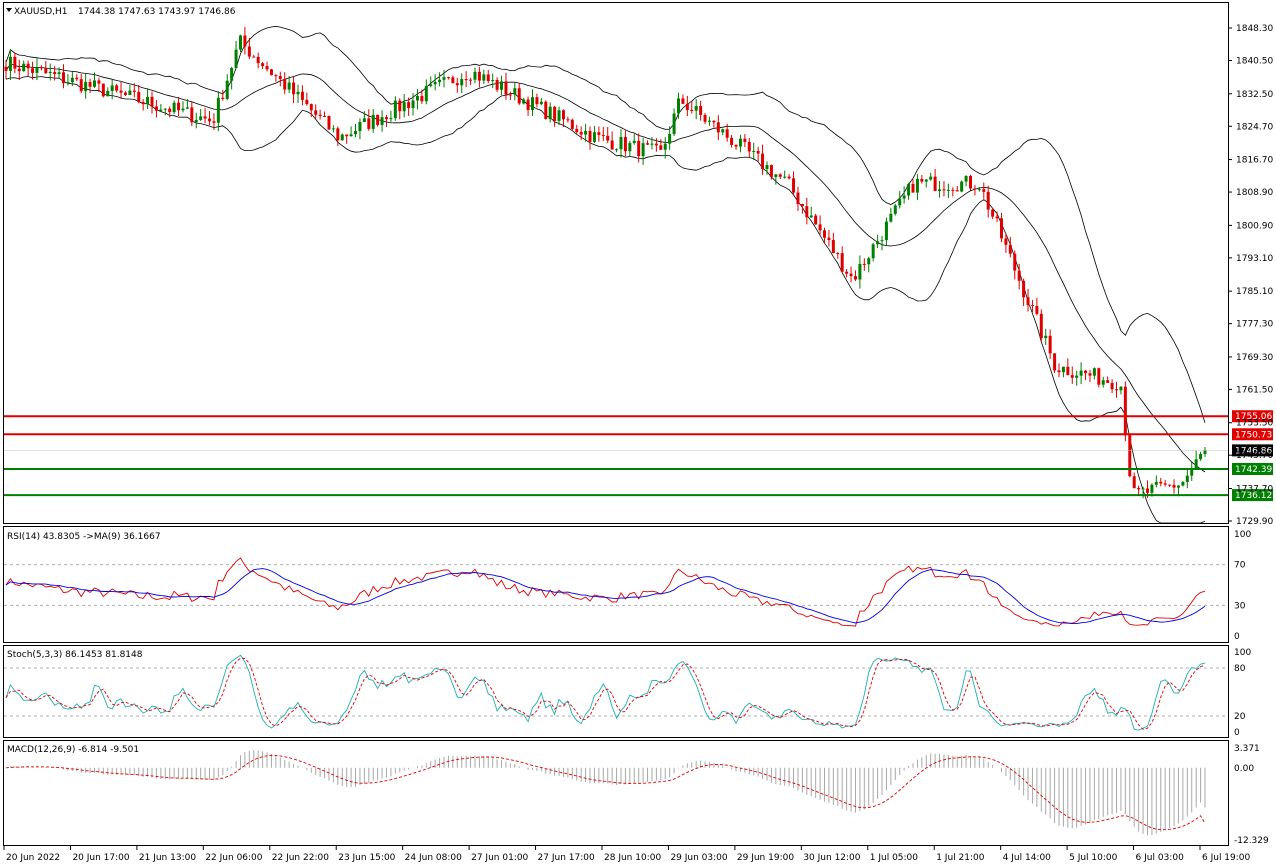  What do you see at coordinates (1254, 226) in the screenshot?
I see `price-tick-label: 1800.90` at bounding box center [1254, 226].